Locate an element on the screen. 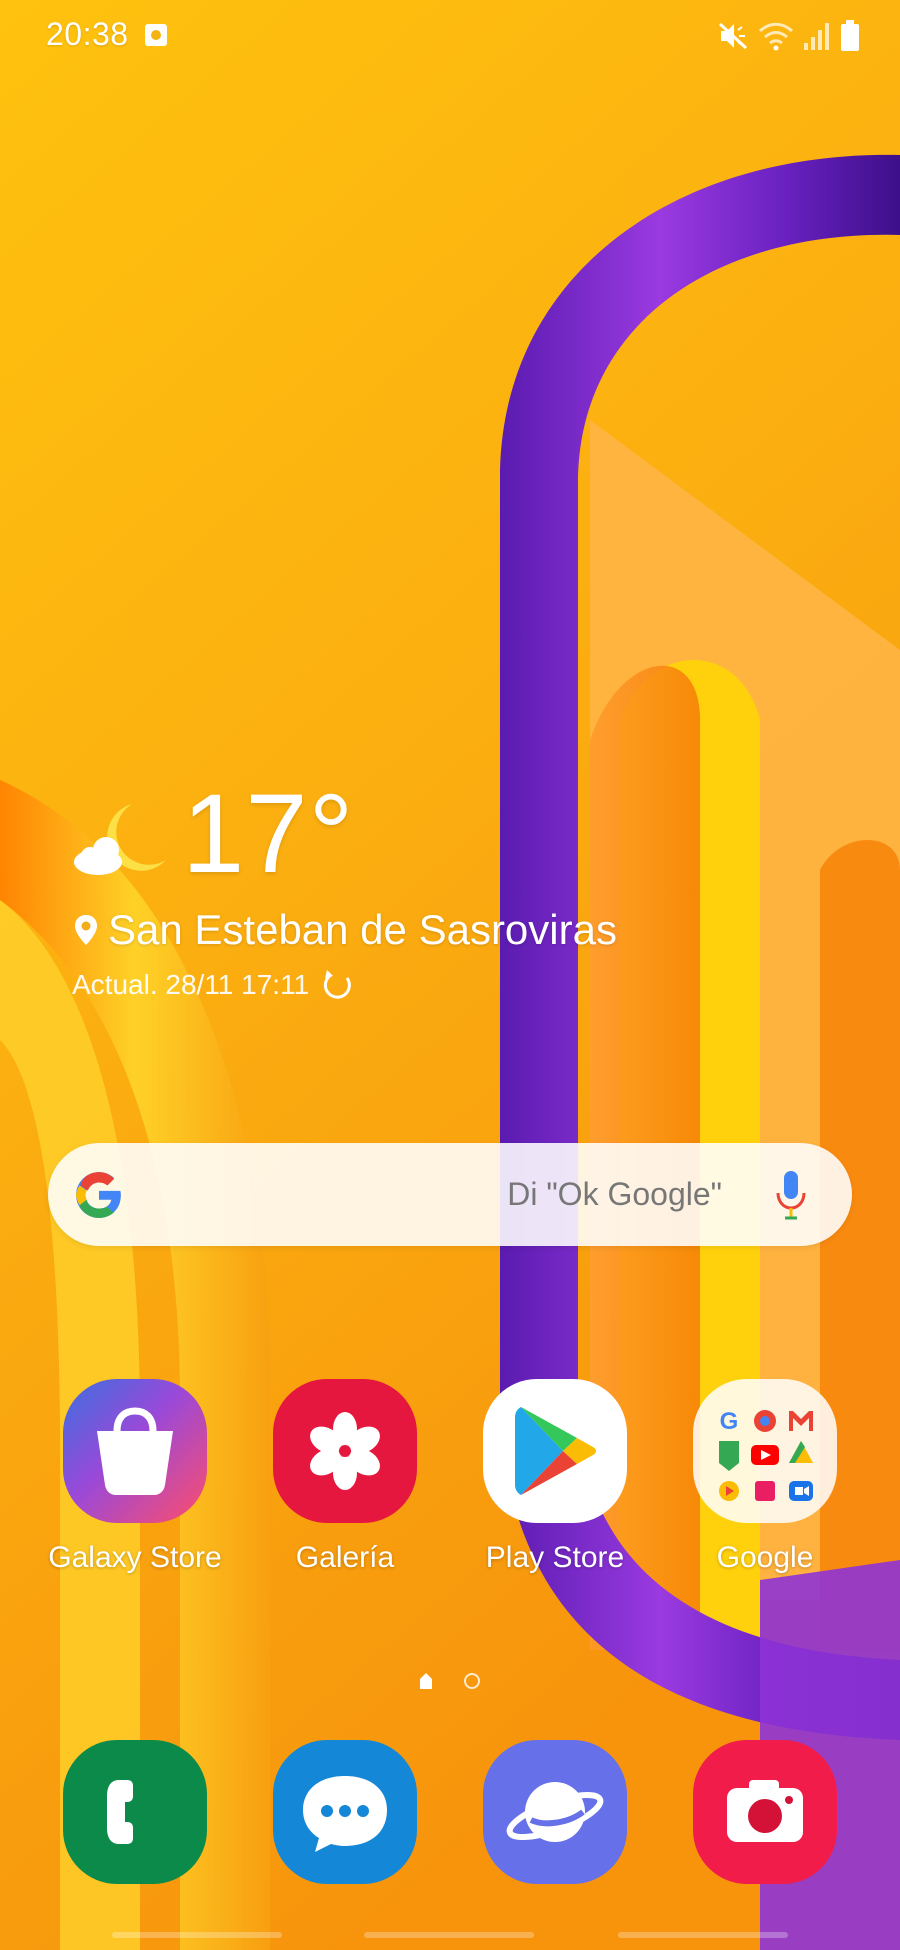 This screenshot has height=1950, width=900. weather-temperature: 17° is located at coordinates (268, 833).